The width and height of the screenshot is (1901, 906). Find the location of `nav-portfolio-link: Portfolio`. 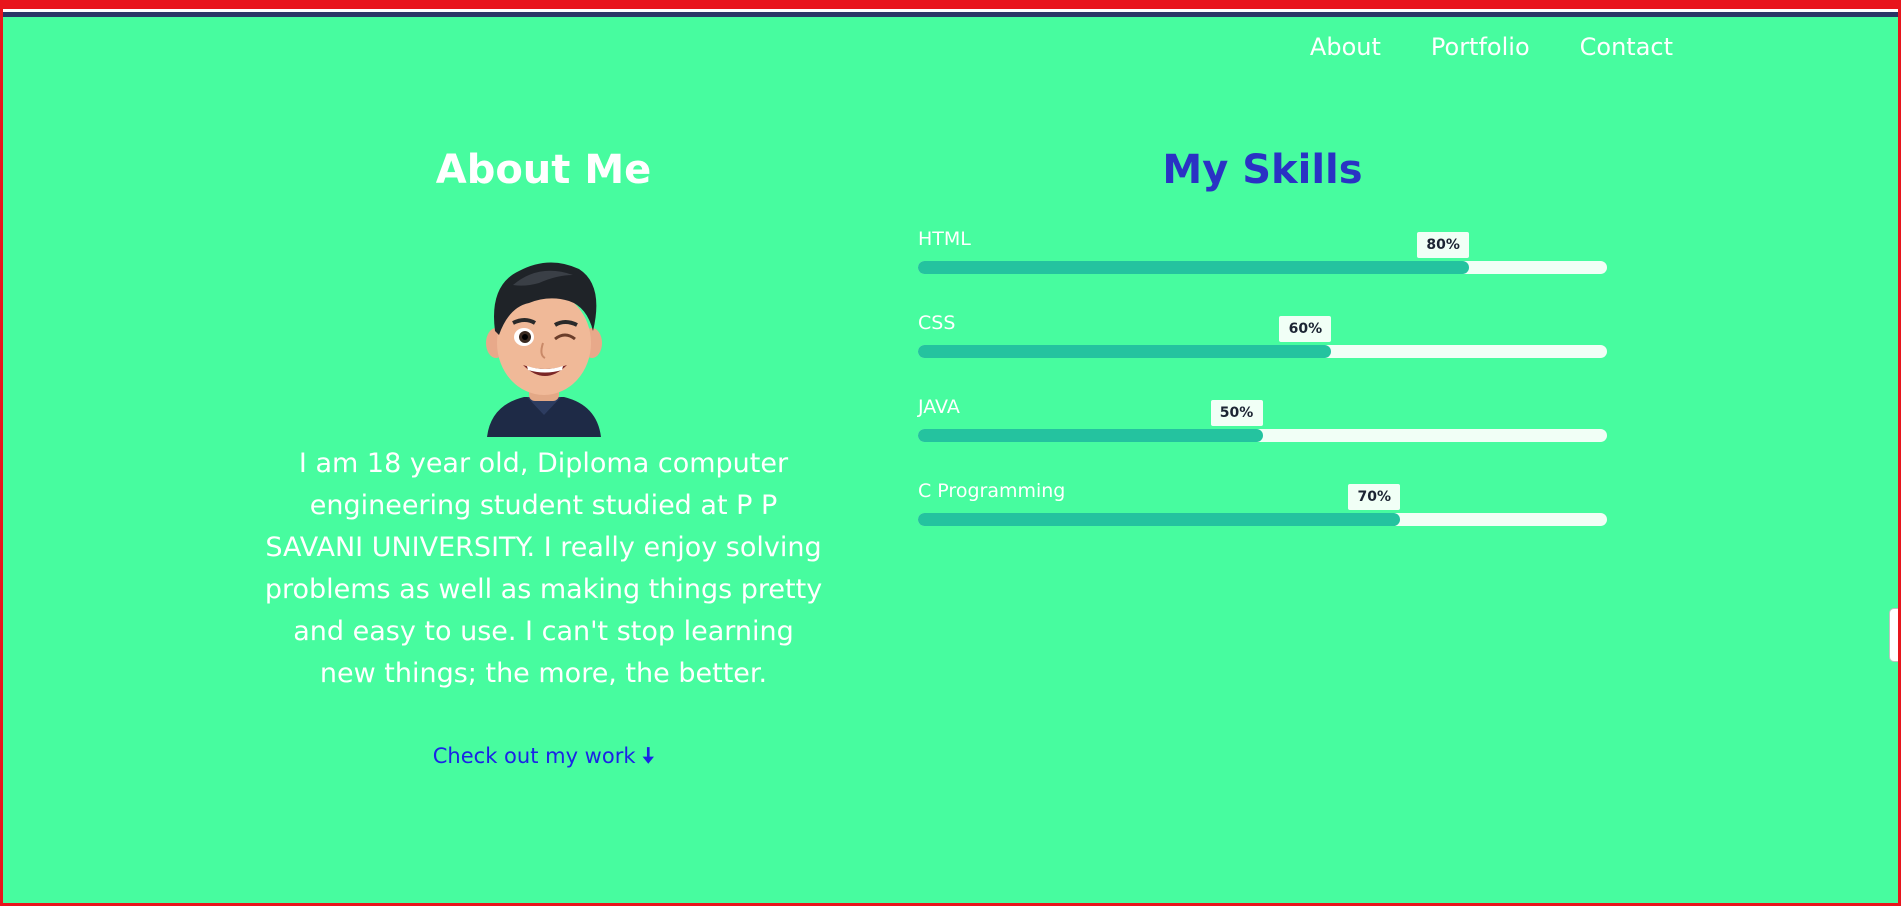

nav-portfolio-link: Portfolio is located at coordinates (1480, 47).